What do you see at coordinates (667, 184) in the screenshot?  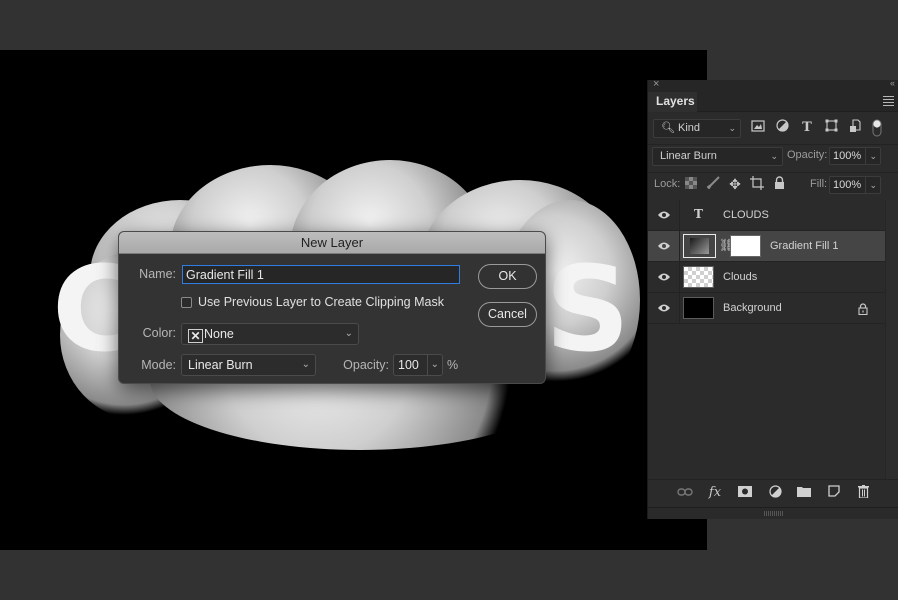 I see `lock-label: Lock:` at bounding box center [667, 184].